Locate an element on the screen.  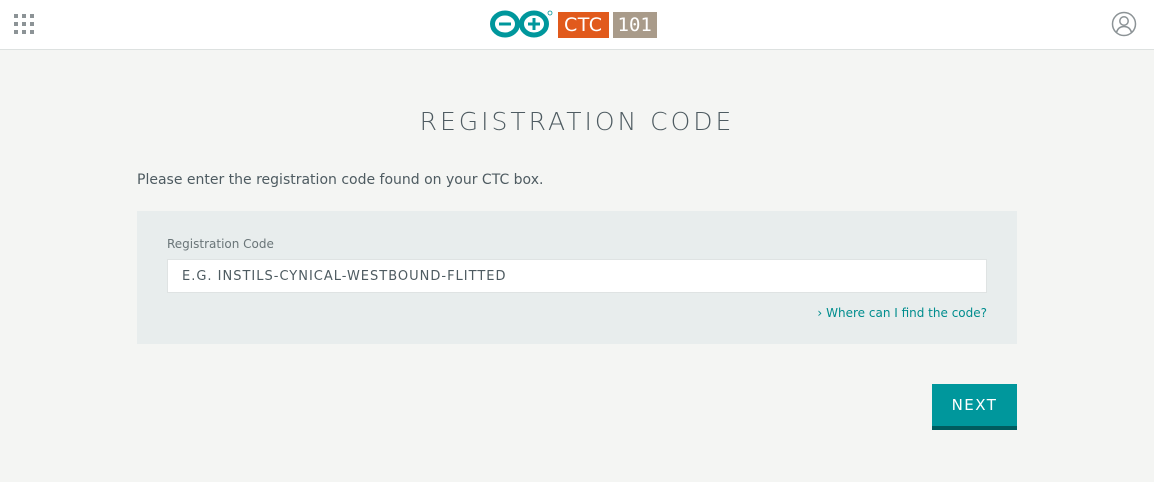
find-code-help-link: › Where can I find the code? is located at coordinates (902, 313).